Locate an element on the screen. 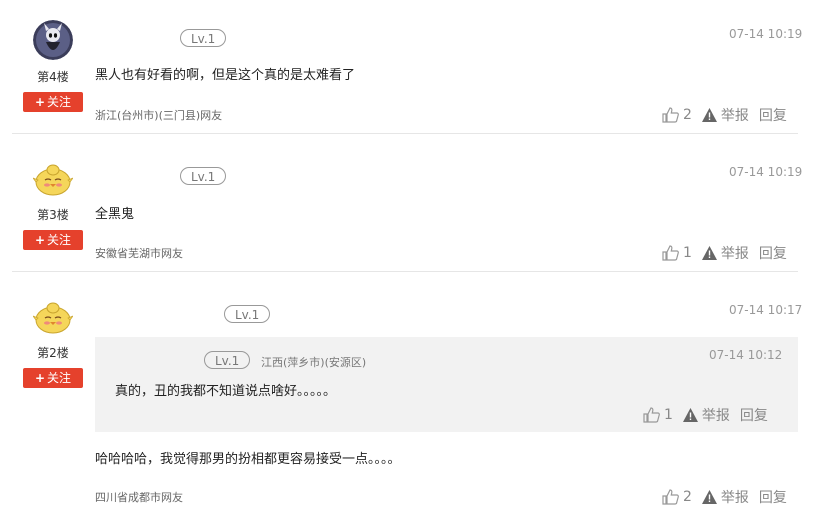 Image resolution: width=816 pixels, height=513 pixels. quote-reply-label: 回复 is located at coordinates (753, 416).